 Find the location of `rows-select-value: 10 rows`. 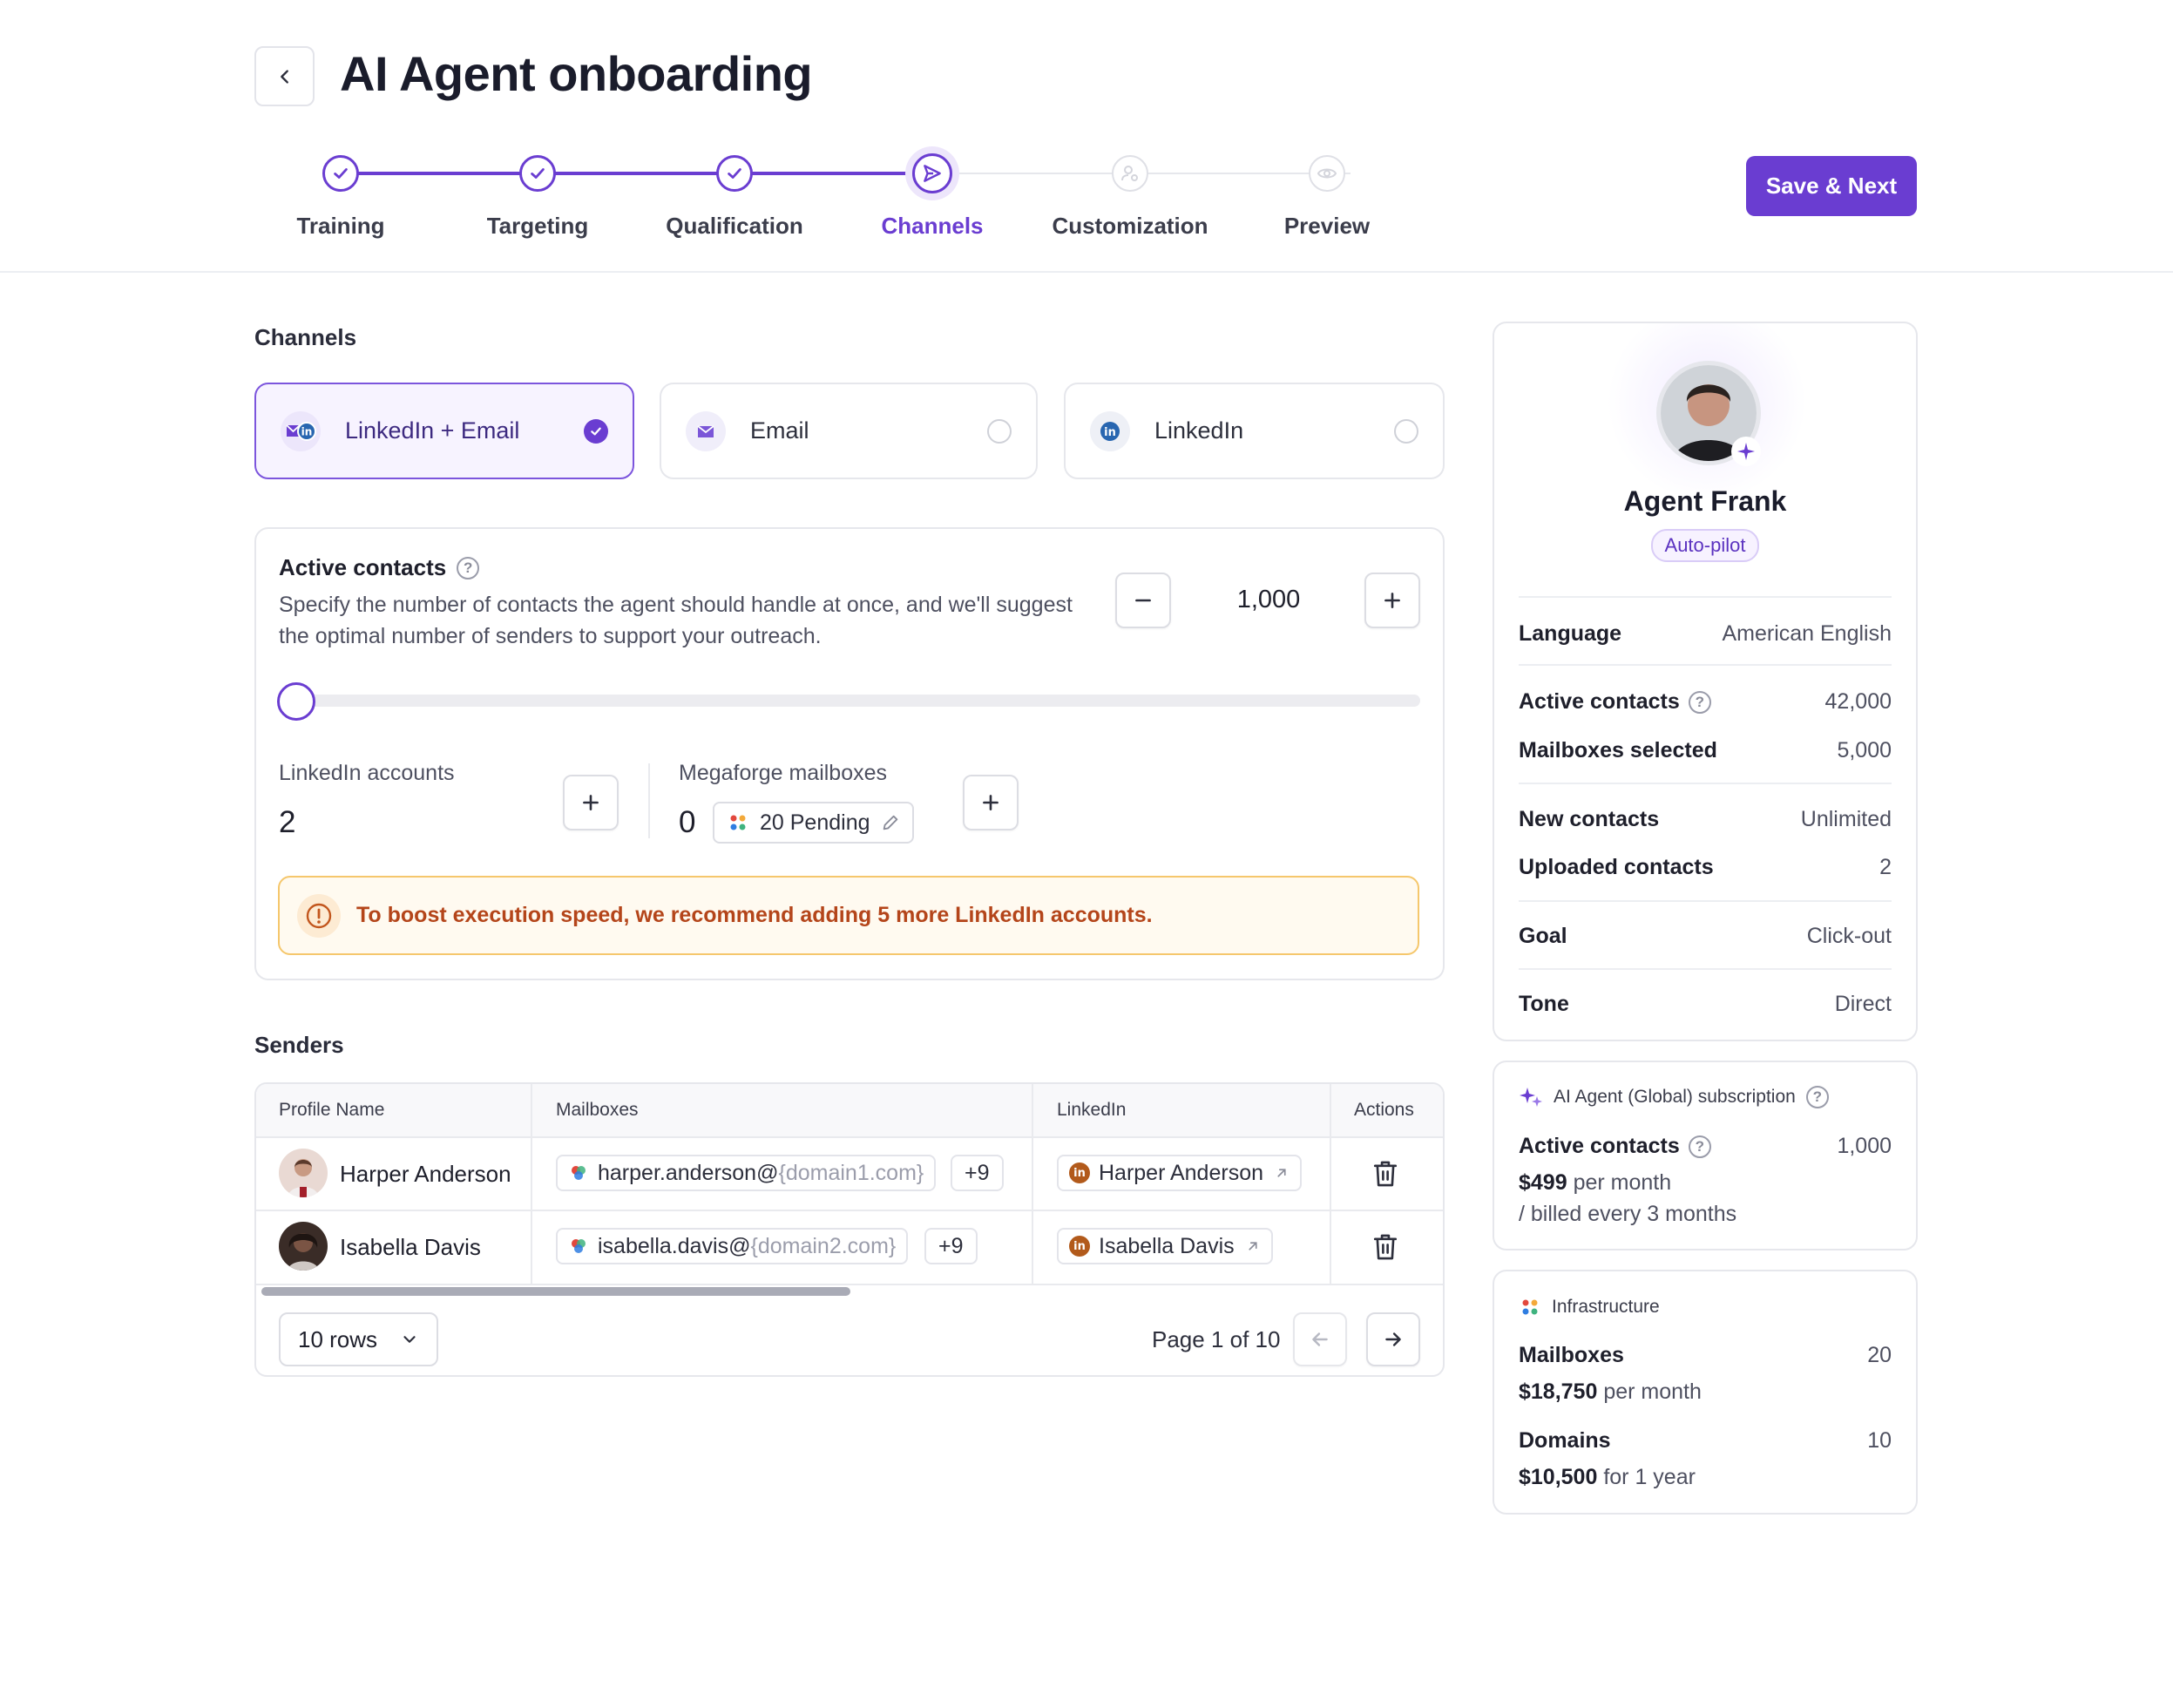

rows-select-value: 10 rows is located at coordinates (338, 1338).